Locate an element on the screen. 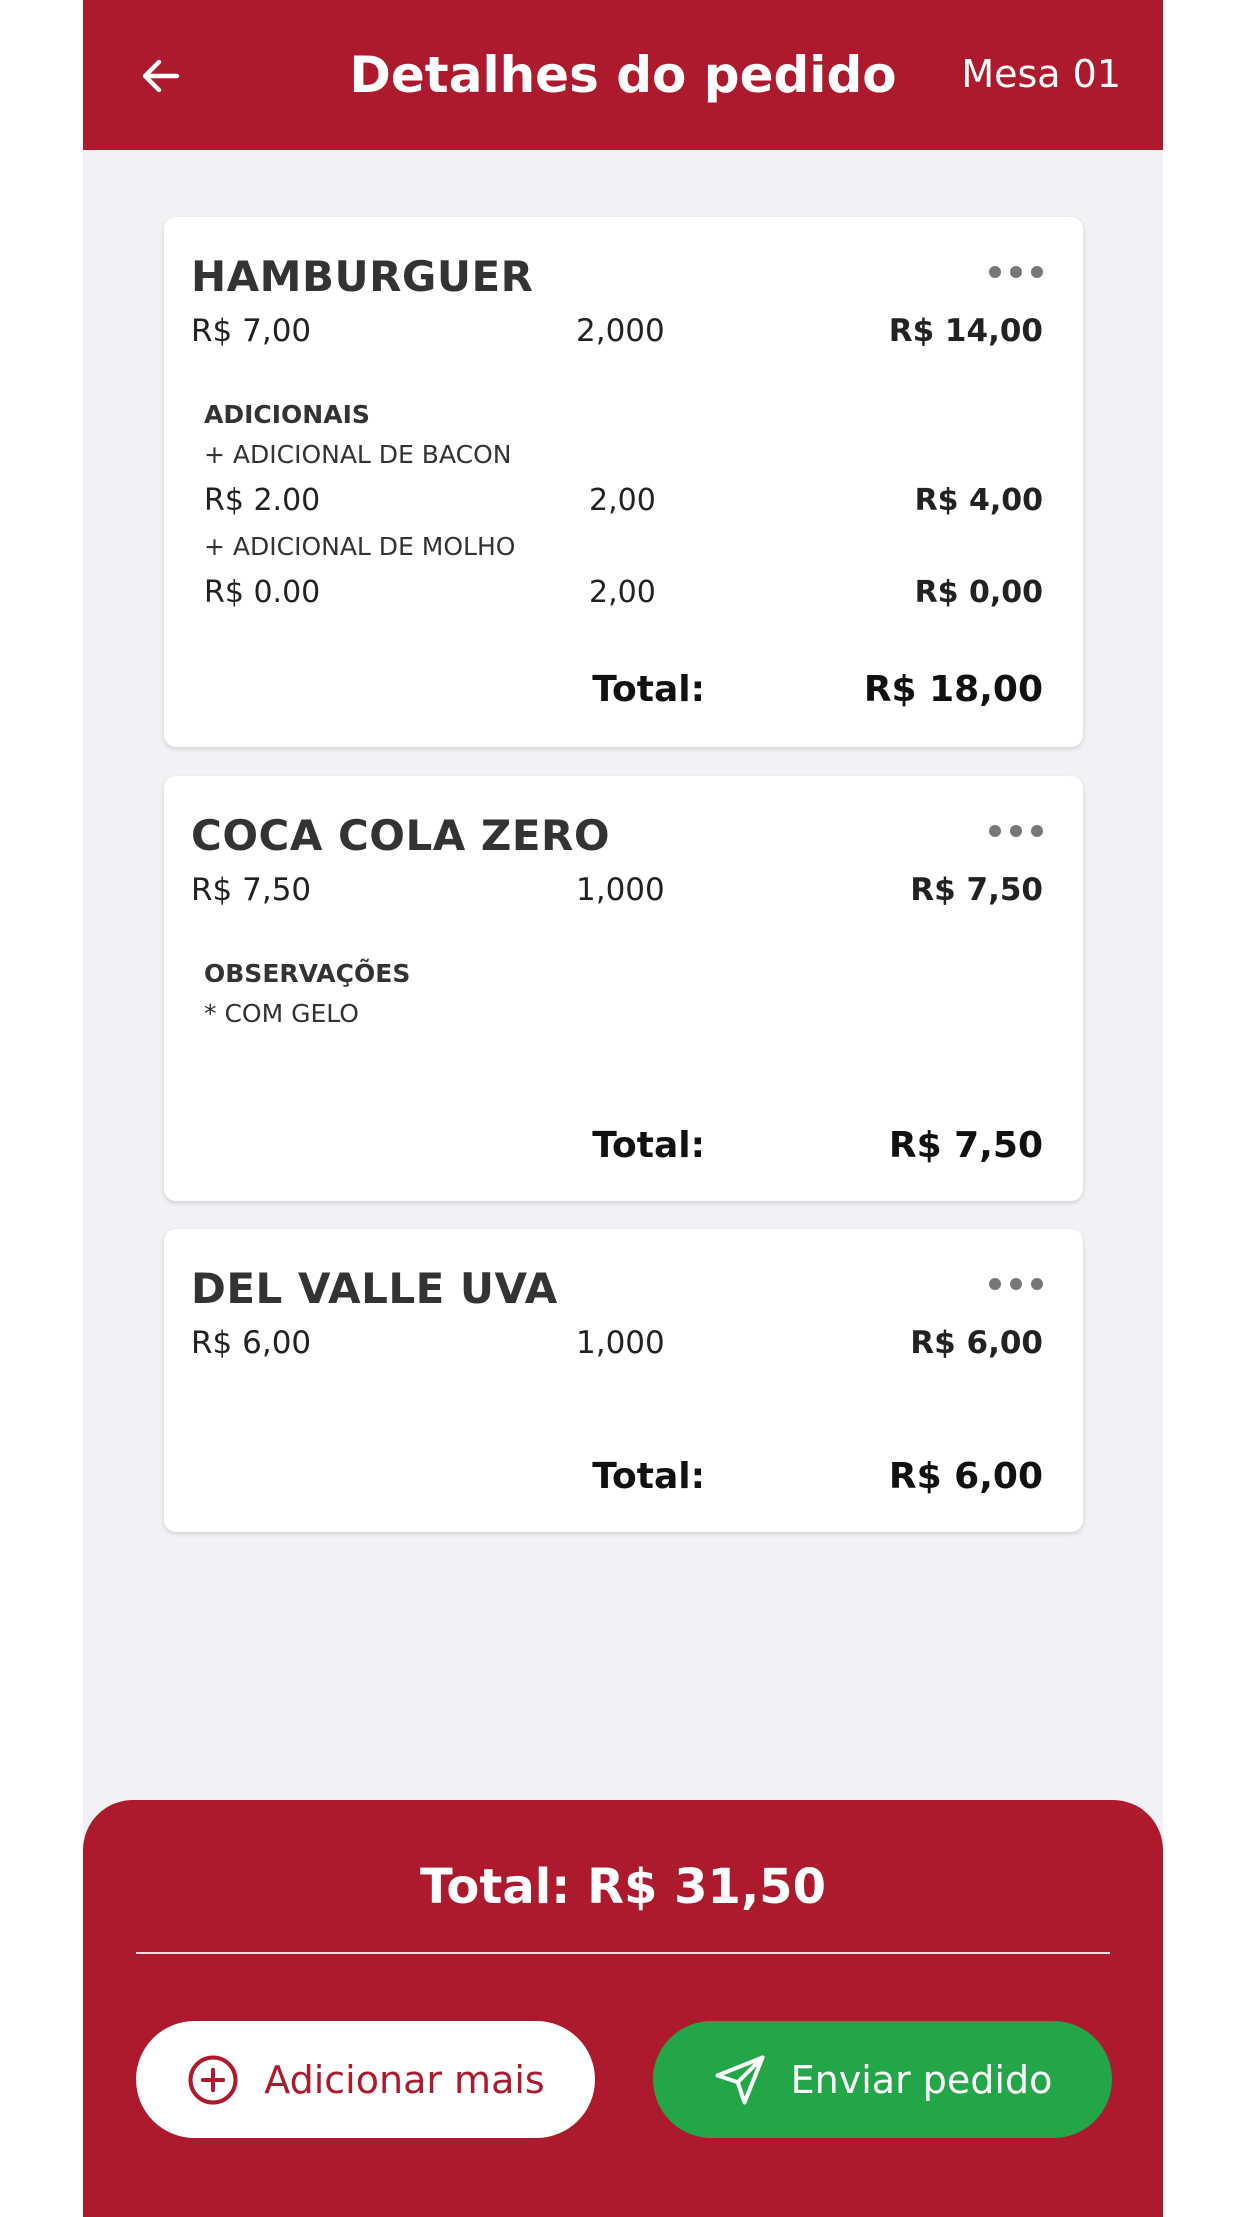 Image resolution: width=1247 pixels, height=2217 pixels. item-price-row: R$ 6,00 1,000 R$ 6,00 is located at coordinates (617, 1343).